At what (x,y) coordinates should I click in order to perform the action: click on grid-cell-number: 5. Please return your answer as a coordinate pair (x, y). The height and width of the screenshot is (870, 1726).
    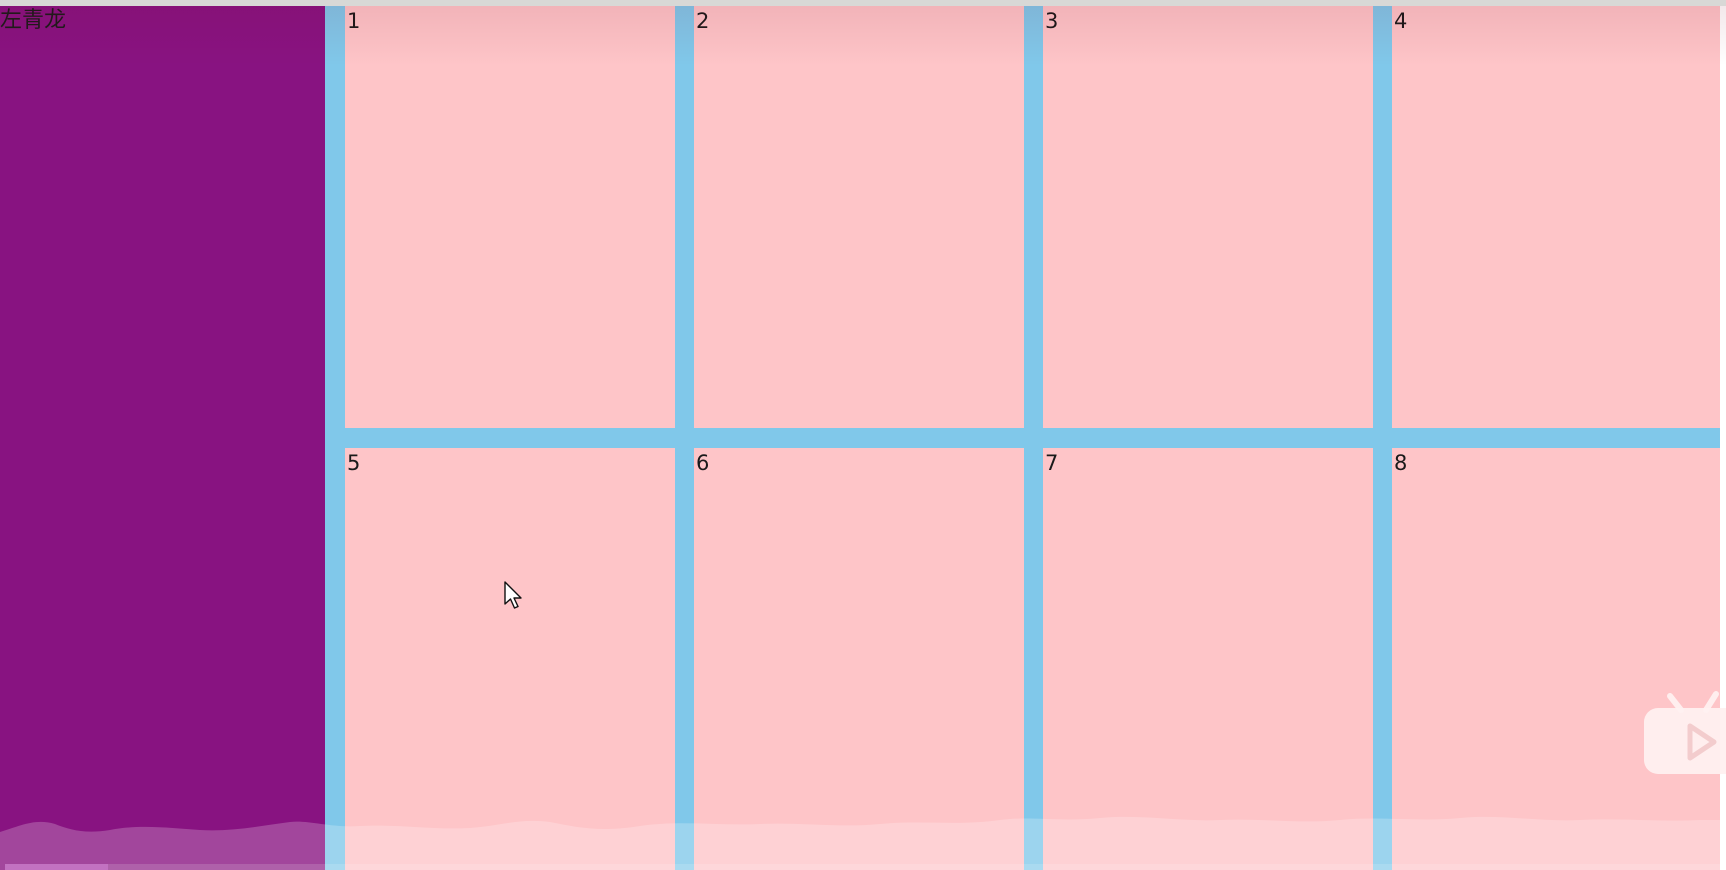
    Looking at the image, I should click on (354, 463).